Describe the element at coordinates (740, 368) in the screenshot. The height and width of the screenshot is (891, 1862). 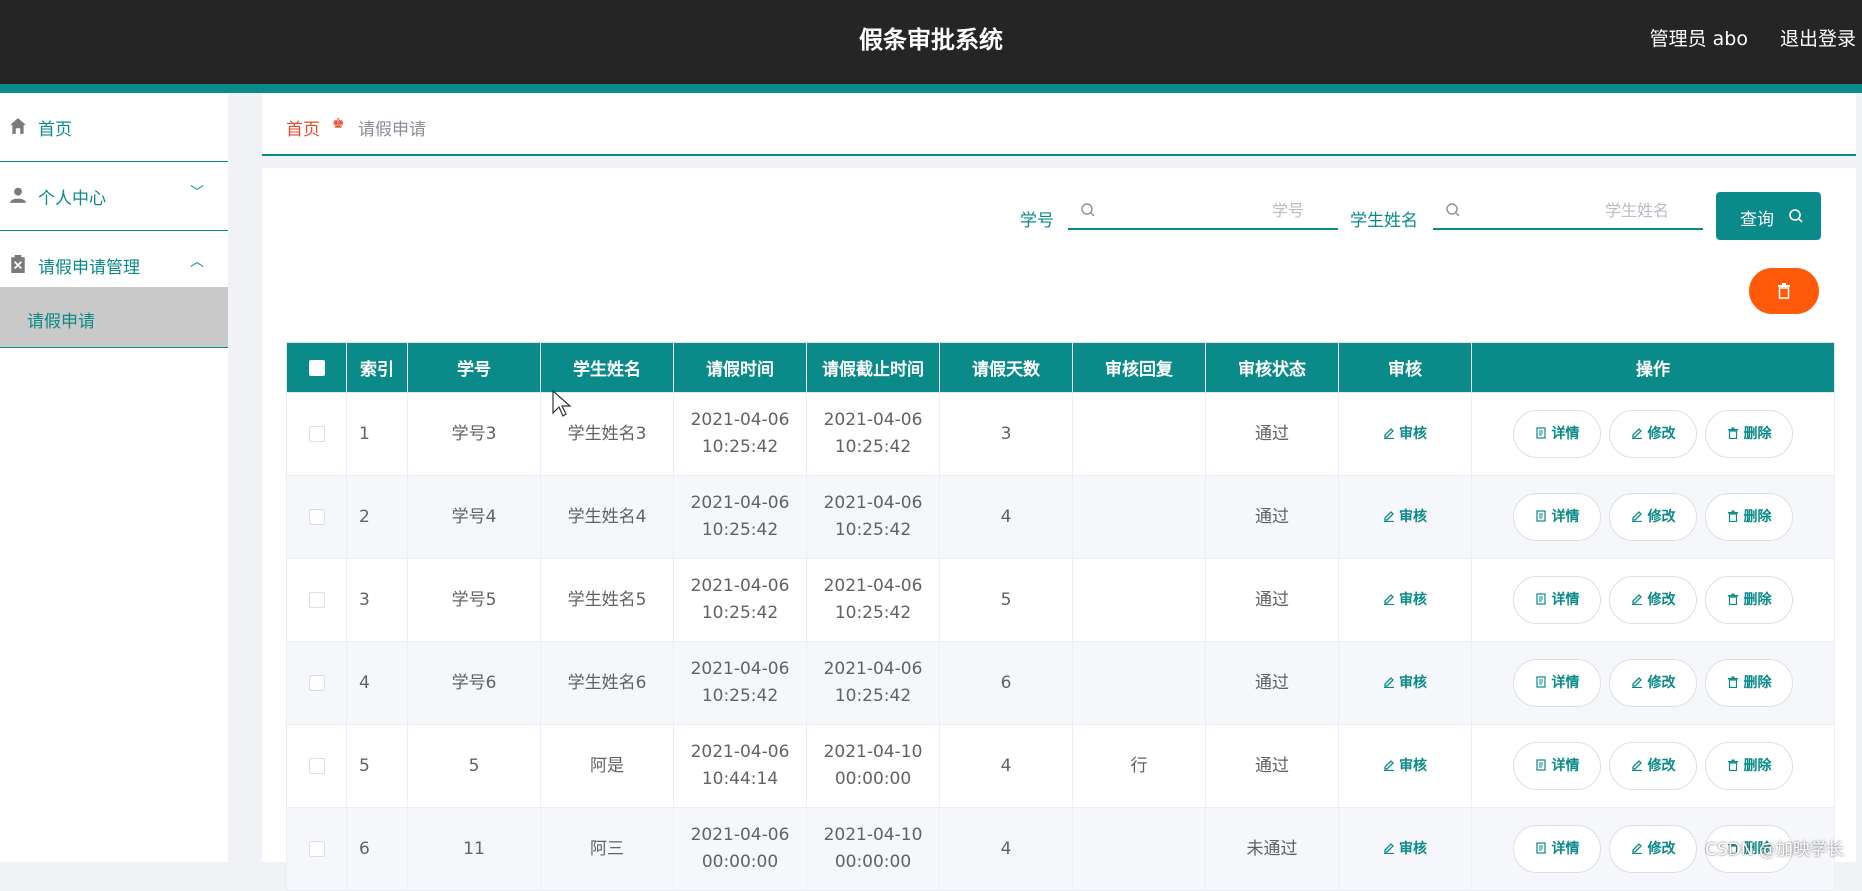
I see `column-header: 请假时间` at that location.